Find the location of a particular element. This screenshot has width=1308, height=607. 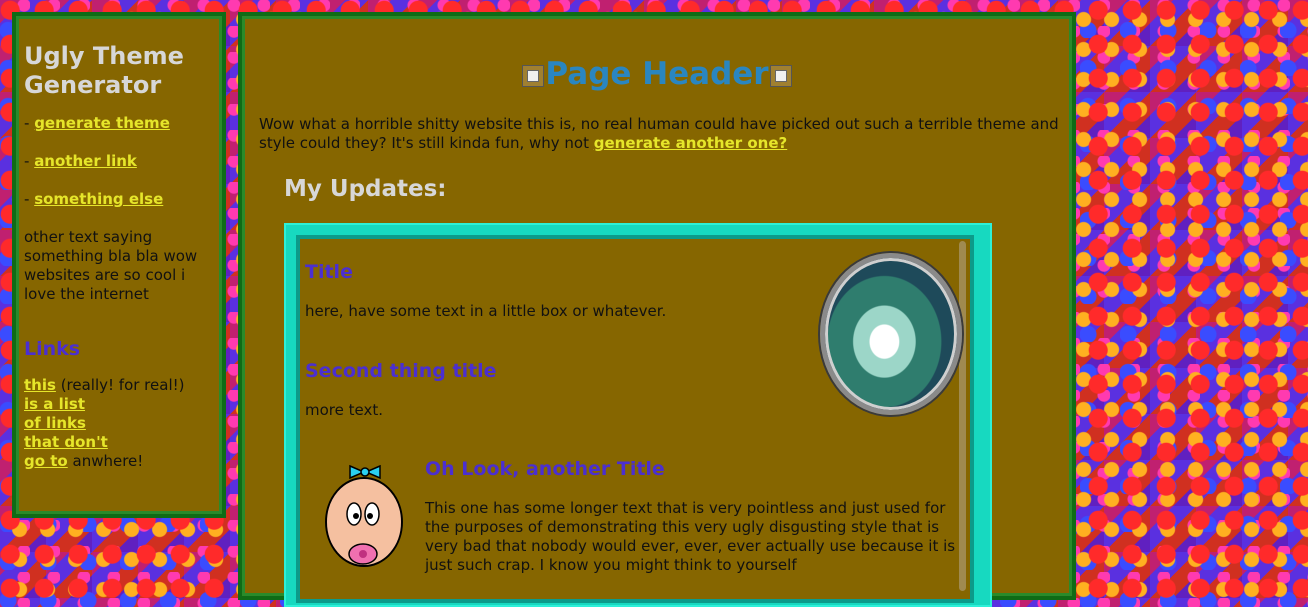

ocean-wave-oval-image is located at coordinates (891, 334).